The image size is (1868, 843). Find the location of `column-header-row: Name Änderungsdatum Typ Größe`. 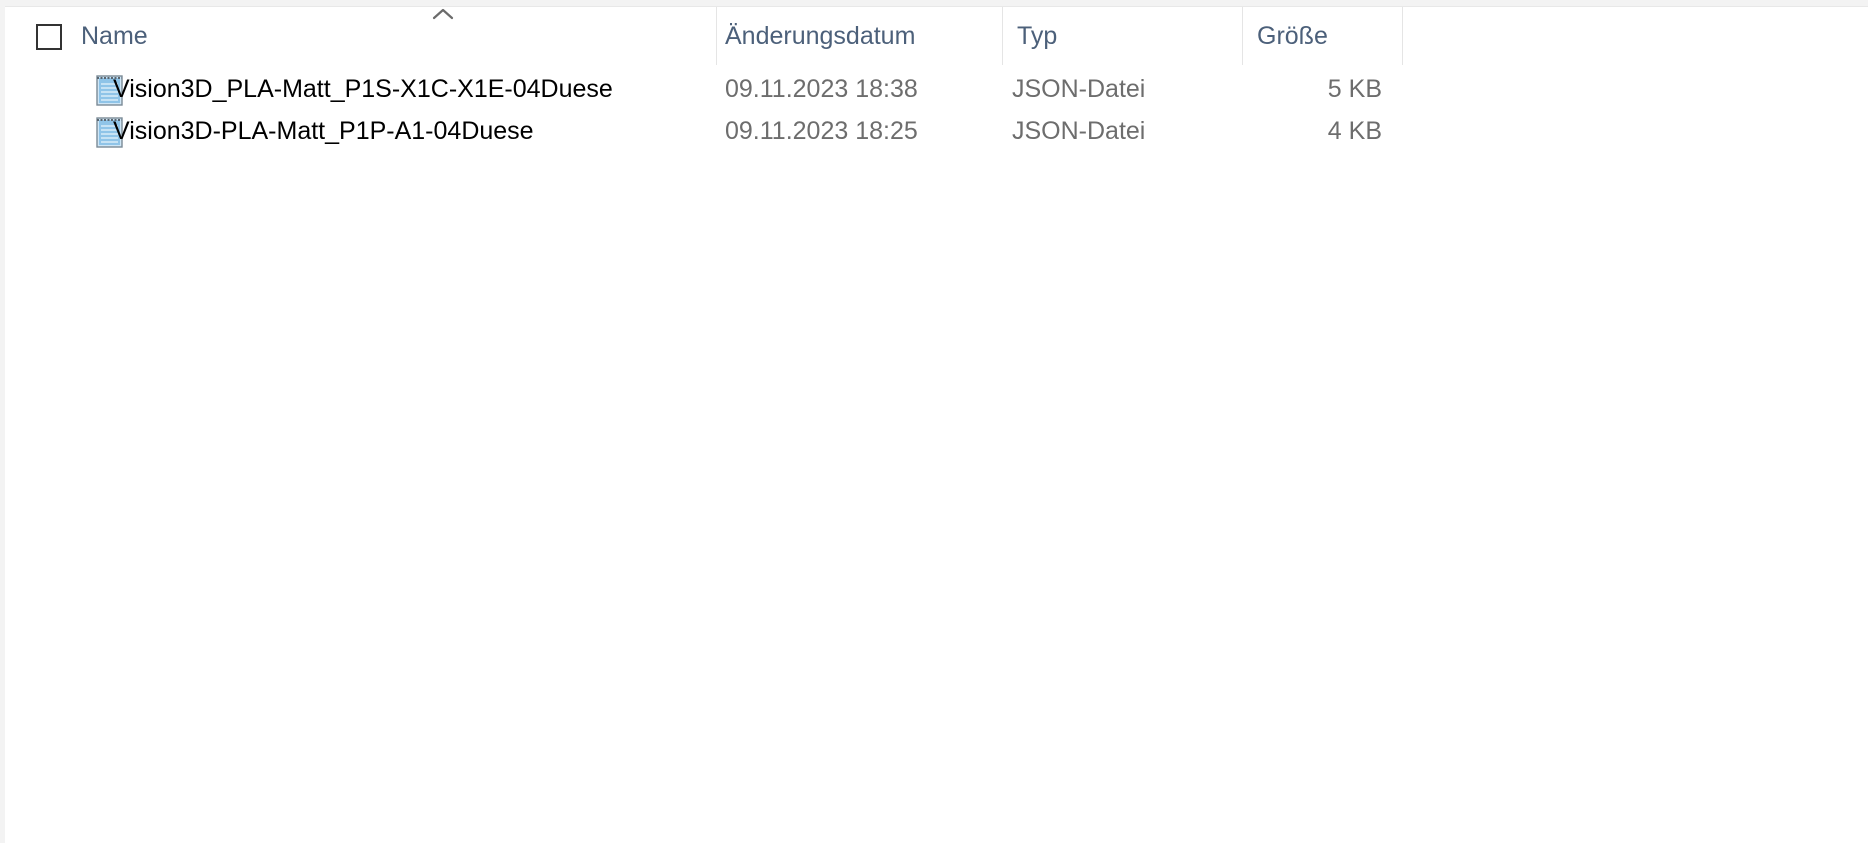

column-header-row: Name Änderungsdatum Typ Größe is located at coordinates (936, 36).